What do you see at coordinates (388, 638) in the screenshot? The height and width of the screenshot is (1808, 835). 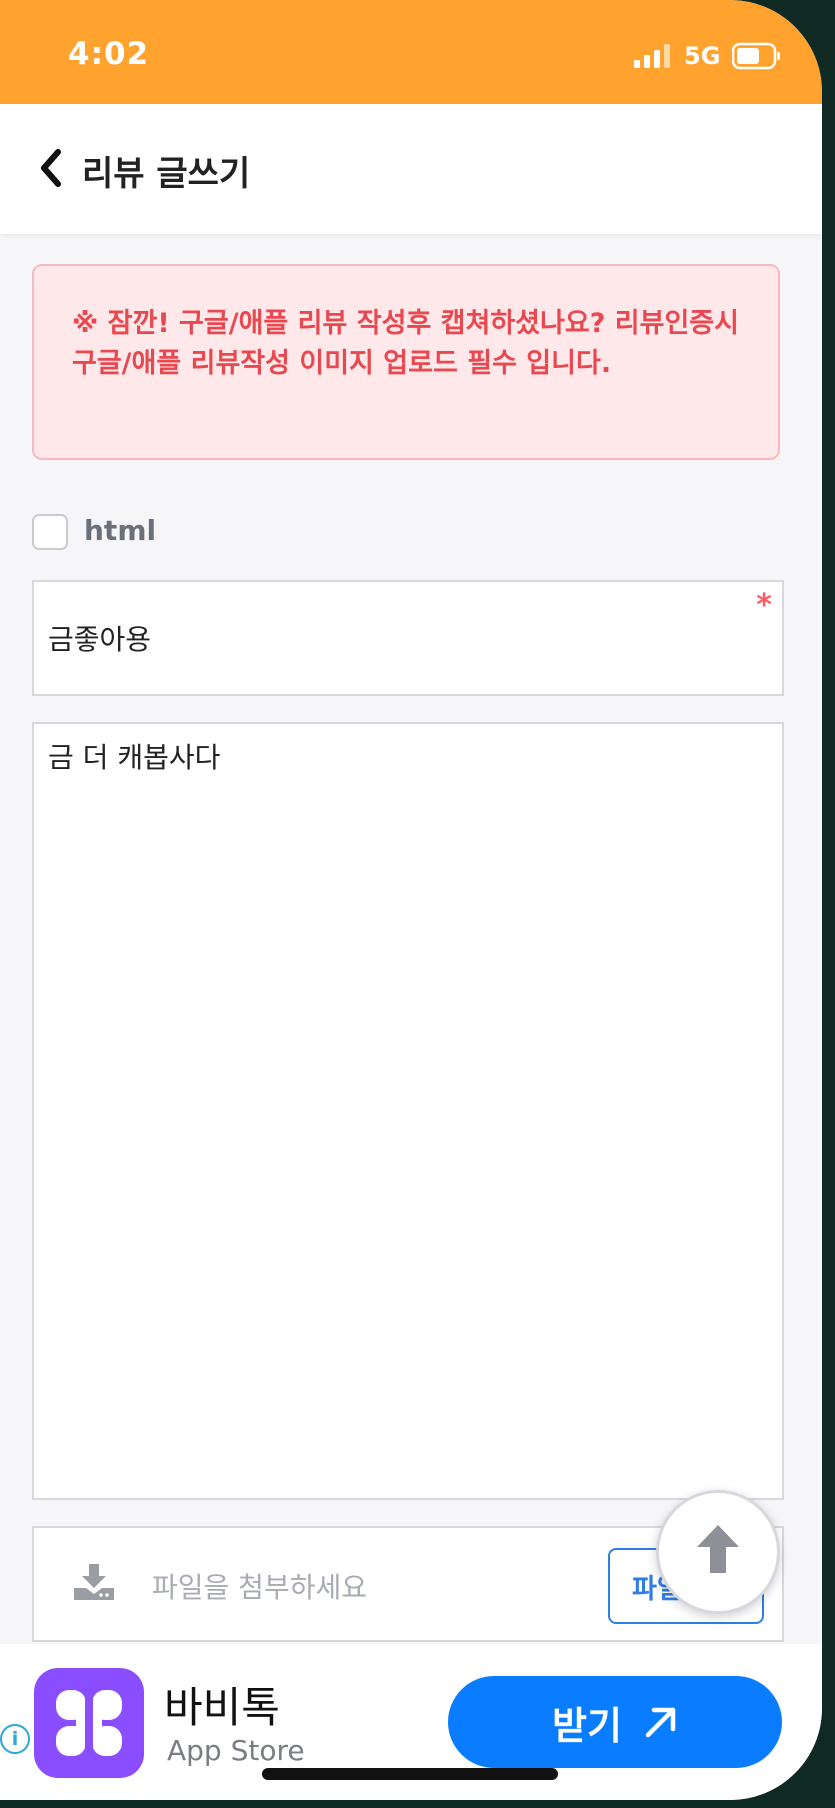 I see `title-input` at bounding box center [388, 638].